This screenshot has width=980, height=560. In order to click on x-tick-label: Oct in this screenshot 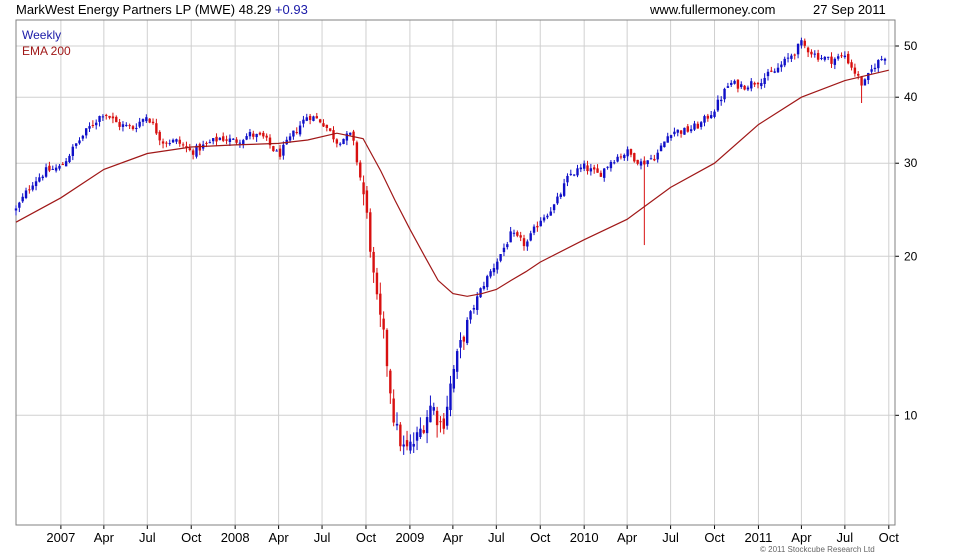, I will do `click(366, 537)`.